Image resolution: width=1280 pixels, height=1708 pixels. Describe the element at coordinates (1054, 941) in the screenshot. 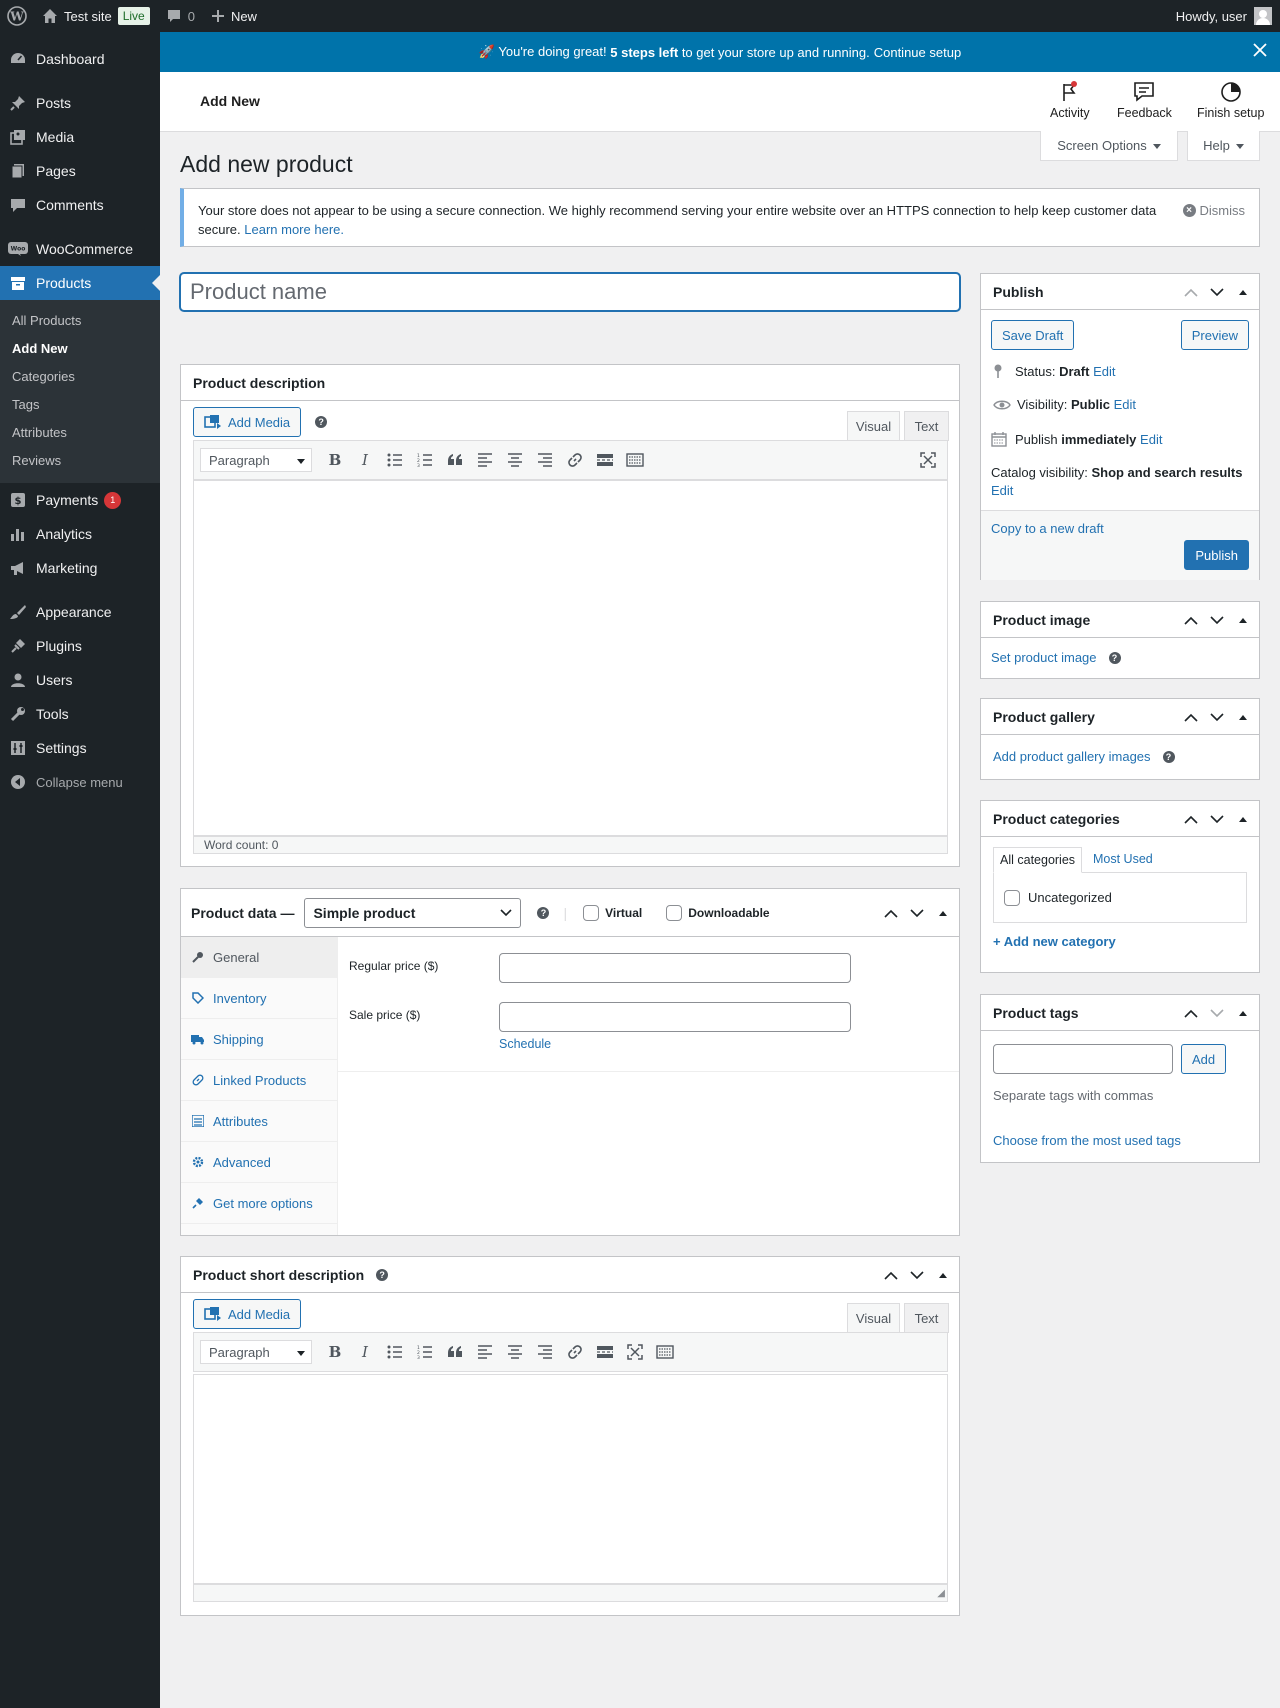

I see `add-category-link: + Add new category` at that location.